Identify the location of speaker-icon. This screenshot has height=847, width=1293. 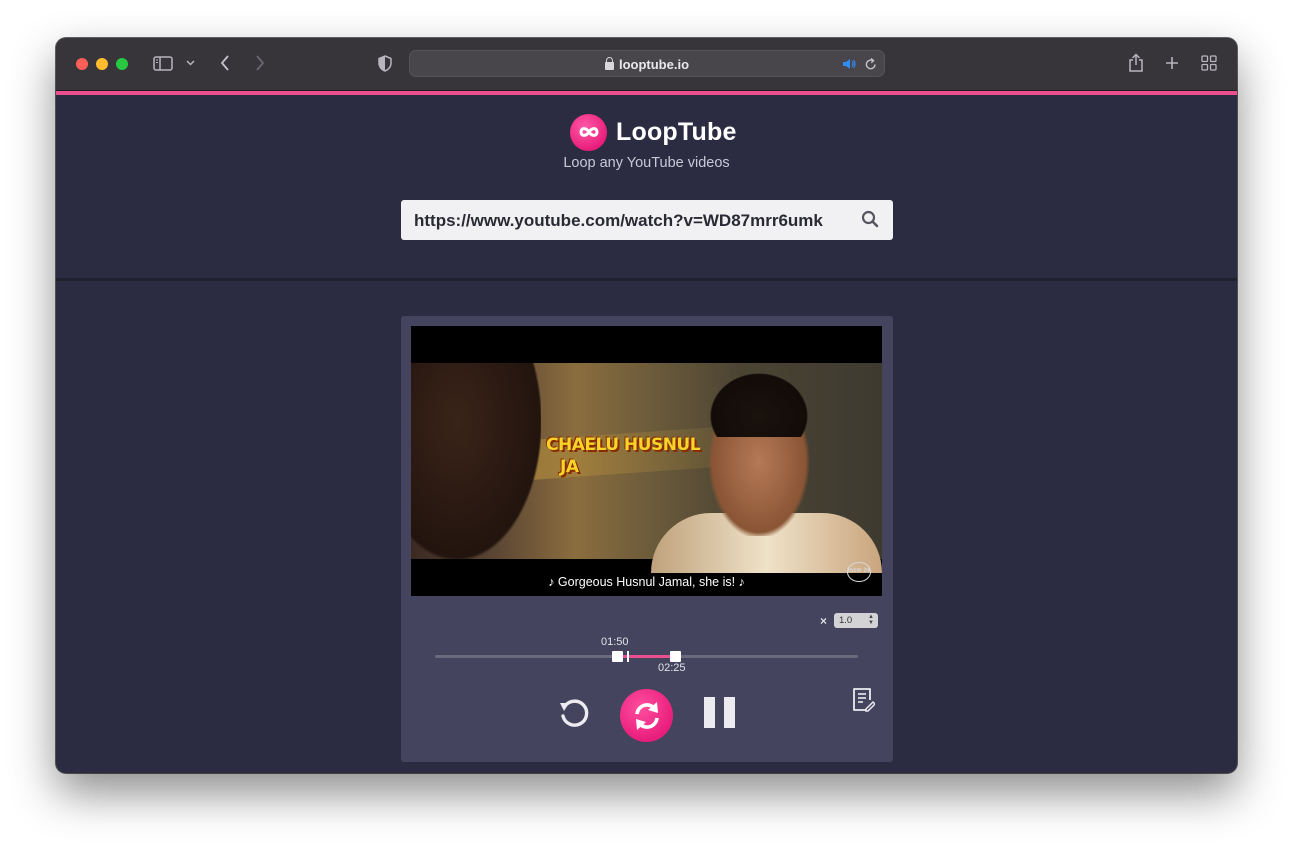
(849, 64).